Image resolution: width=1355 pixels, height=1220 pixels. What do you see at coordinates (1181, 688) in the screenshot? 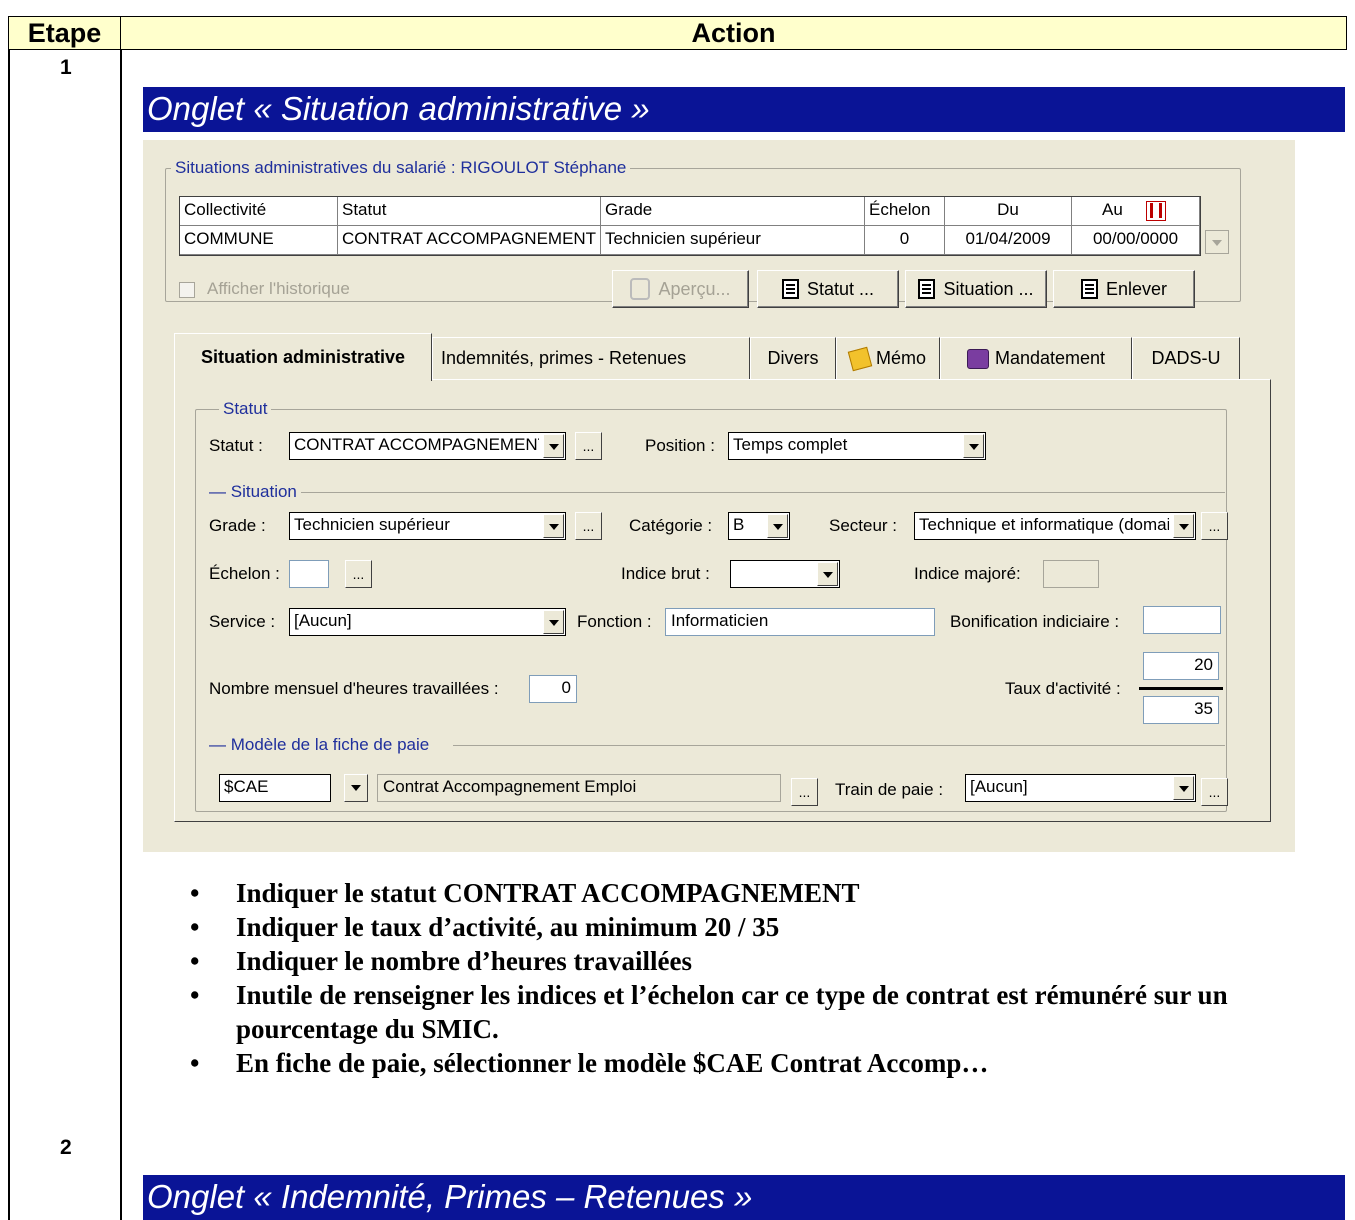
I see `fraction-bar` at bounding box center [1181, 688].